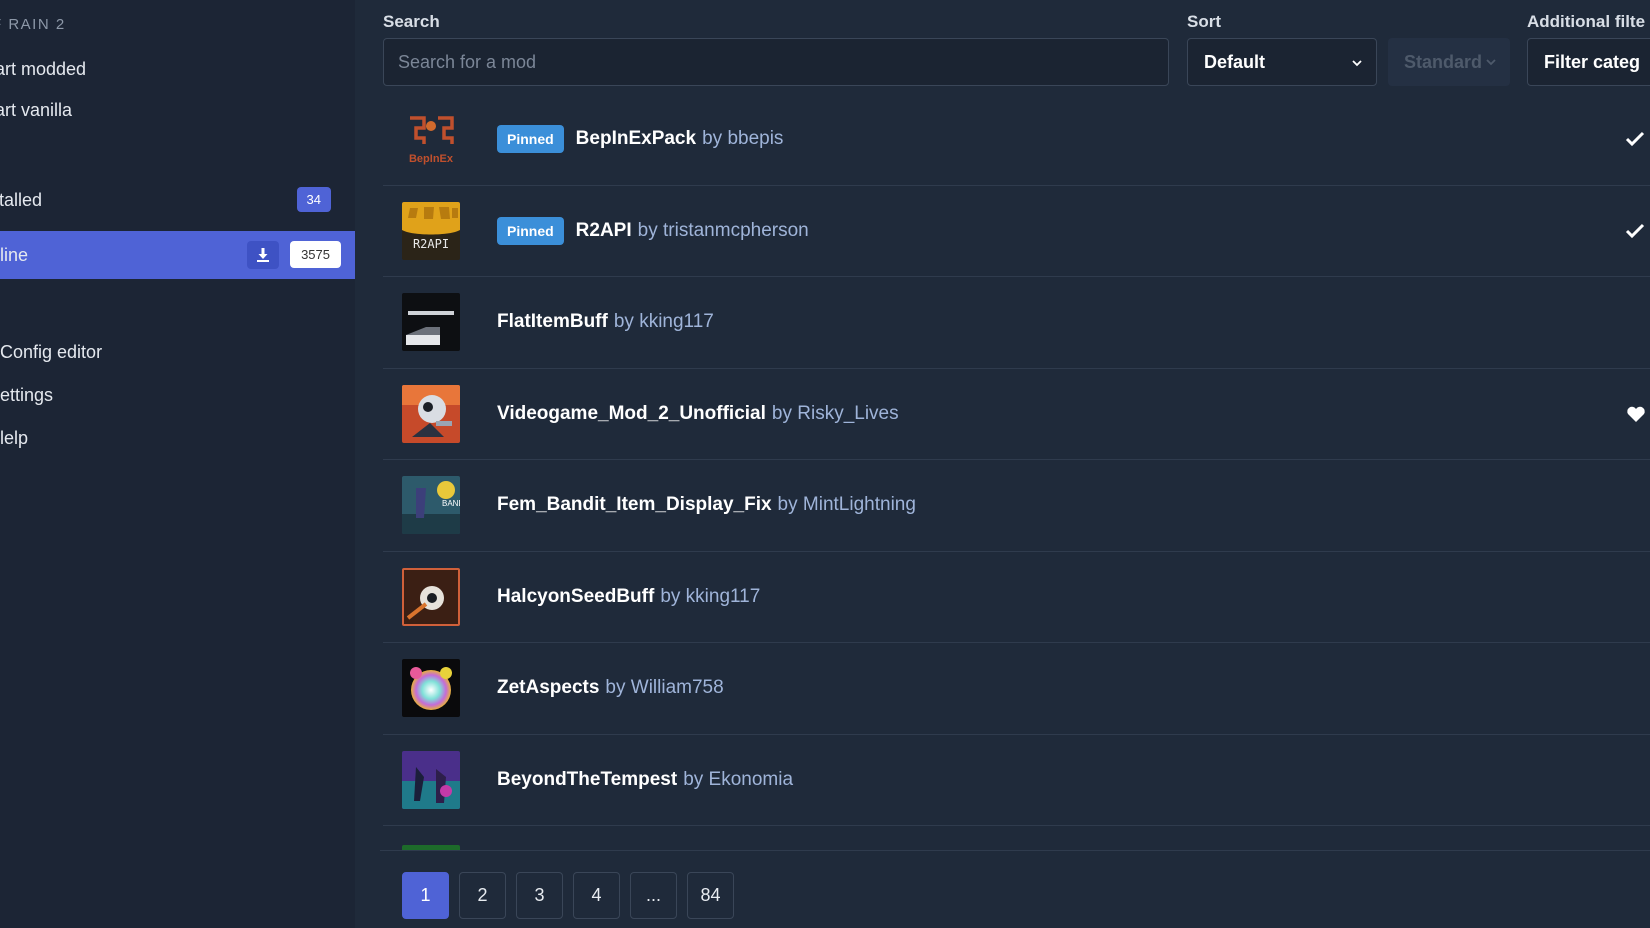 The width and height of the screenshot is (1650, 928). Describe the element at coordinates (27, 394) in the screenshot. I see `nav-settings-label: ettings` at that location.